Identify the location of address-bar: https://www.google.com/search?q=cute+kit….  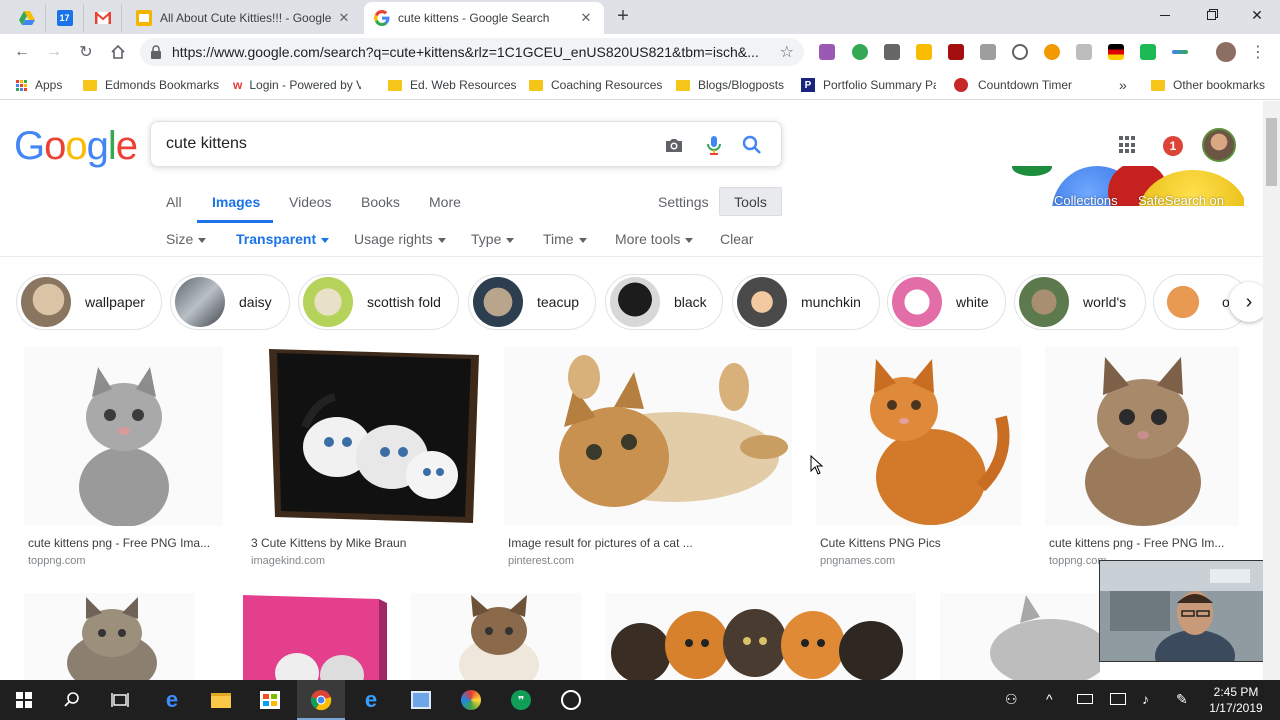
(472, 52).